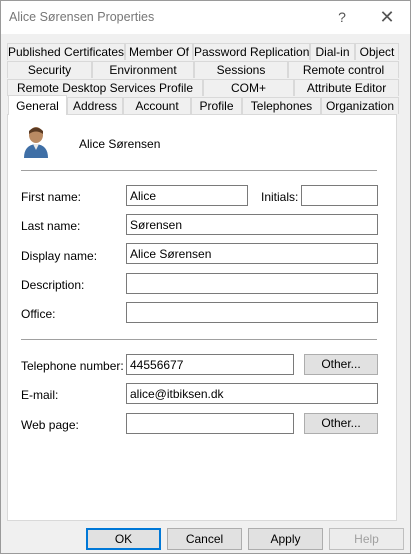 This screenshot has width=411, height=554. Describe the element at coordinates (343, 69) in the screenshot. I see `tab-remote-control: Remote control` at that location.